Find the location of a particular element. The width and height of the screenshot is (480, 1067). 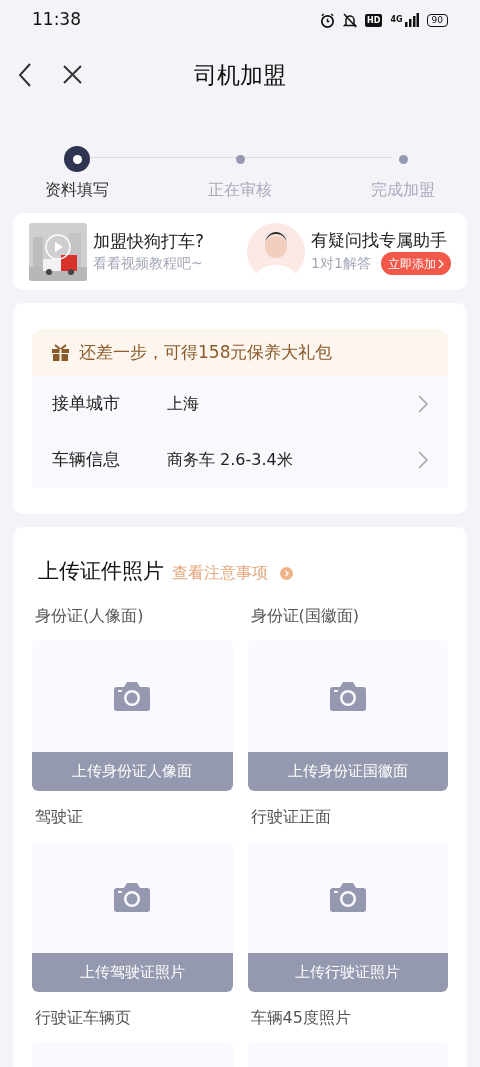

info-row: 接单城市 上海 is located at coordinates (240, 404).